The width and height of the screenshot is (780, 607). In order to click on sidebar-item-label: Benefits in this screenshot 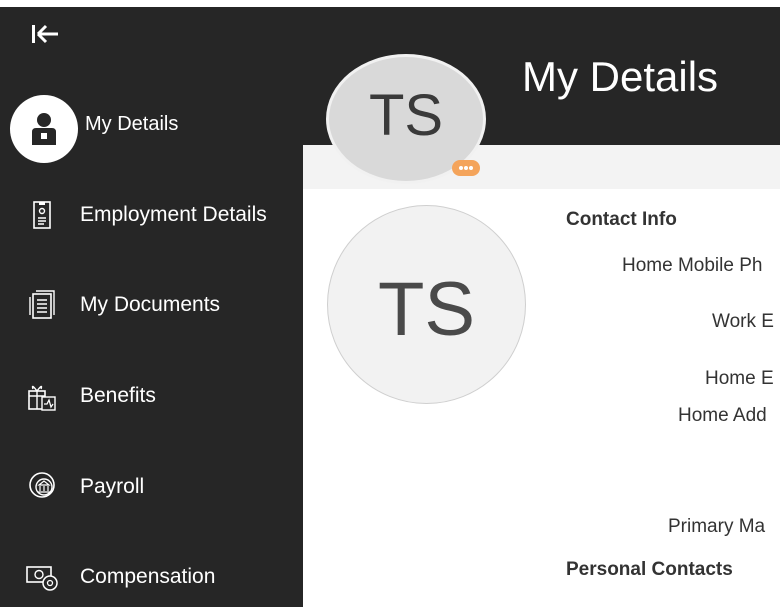, I will do `click(118, 395)`.